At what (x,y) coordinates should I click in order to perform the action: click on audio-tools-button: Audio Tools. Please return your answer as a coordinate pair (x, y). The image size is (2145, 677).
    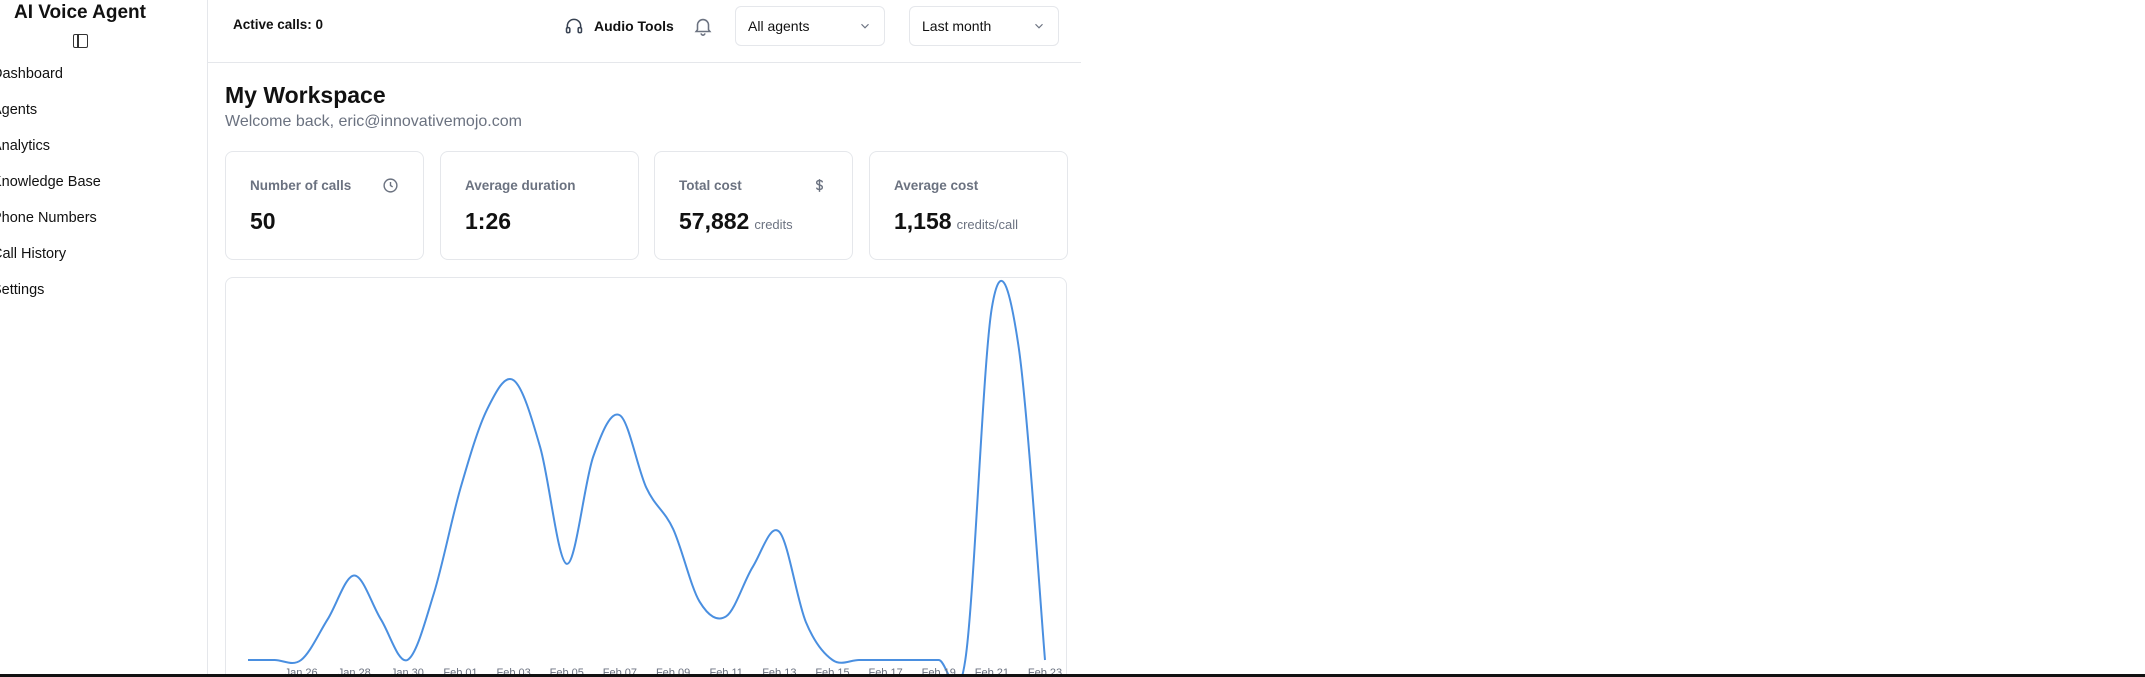
    Looking at the image, I should click on (619, 26).